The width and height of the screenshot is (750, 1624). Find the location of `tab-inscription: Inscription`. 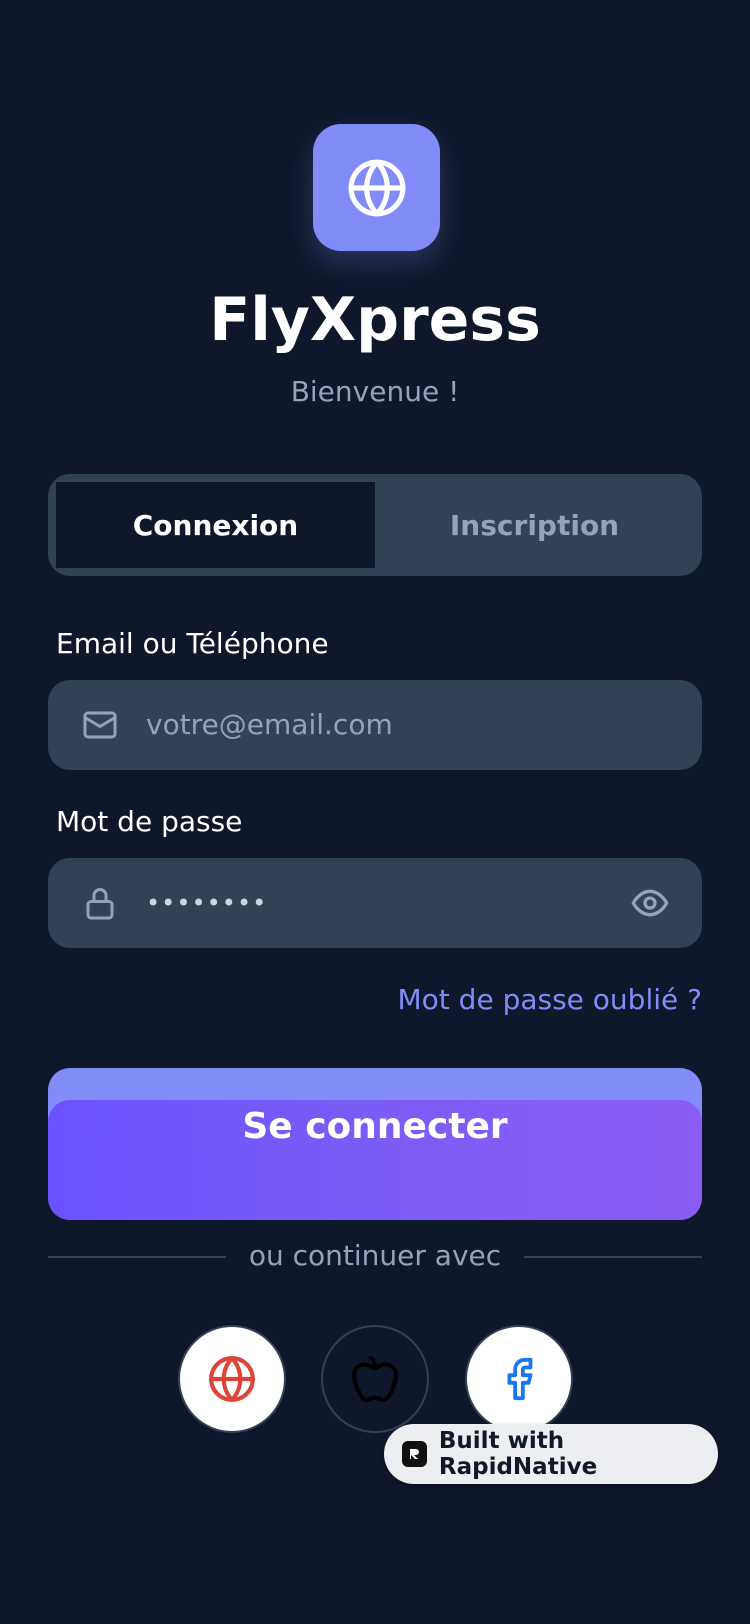

tab-inscription: Inscription is located at coordinates (534, 525).